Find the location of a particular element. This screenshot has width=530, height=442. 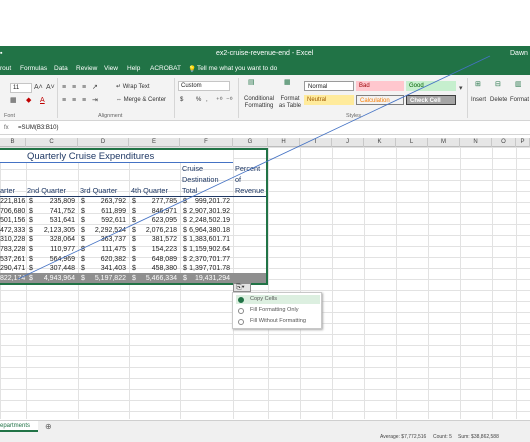

radio-copy-cells is located at coordinates (241, 300).